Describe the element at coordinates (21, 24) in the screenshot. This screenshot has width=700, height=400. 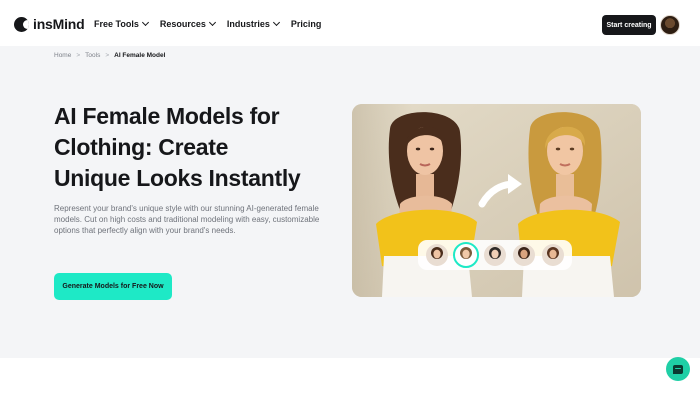
I see `insmind-logo-icon` at that location.